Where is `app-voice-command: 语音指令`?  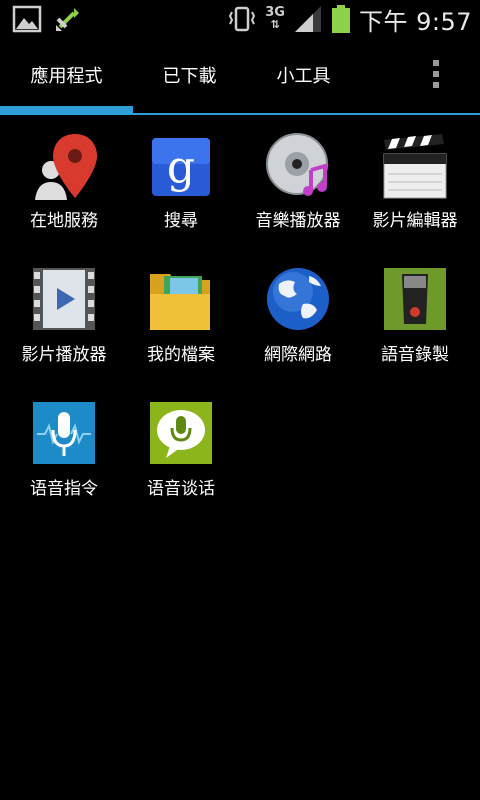 app-voice-command: 语音指令 is located at coordinates (64, 458).